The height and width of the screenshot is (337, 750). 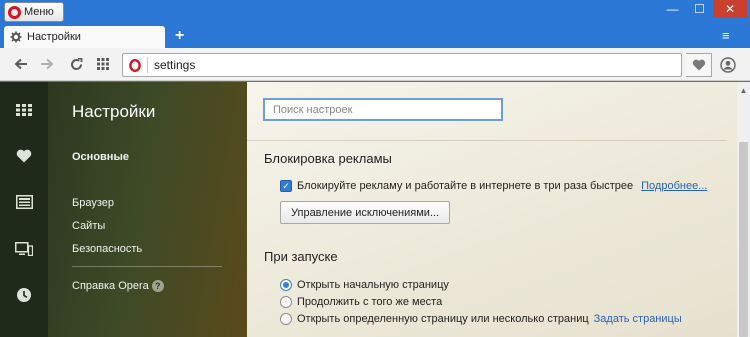 I want to click on nav-divider, so click(x=147, y=266).